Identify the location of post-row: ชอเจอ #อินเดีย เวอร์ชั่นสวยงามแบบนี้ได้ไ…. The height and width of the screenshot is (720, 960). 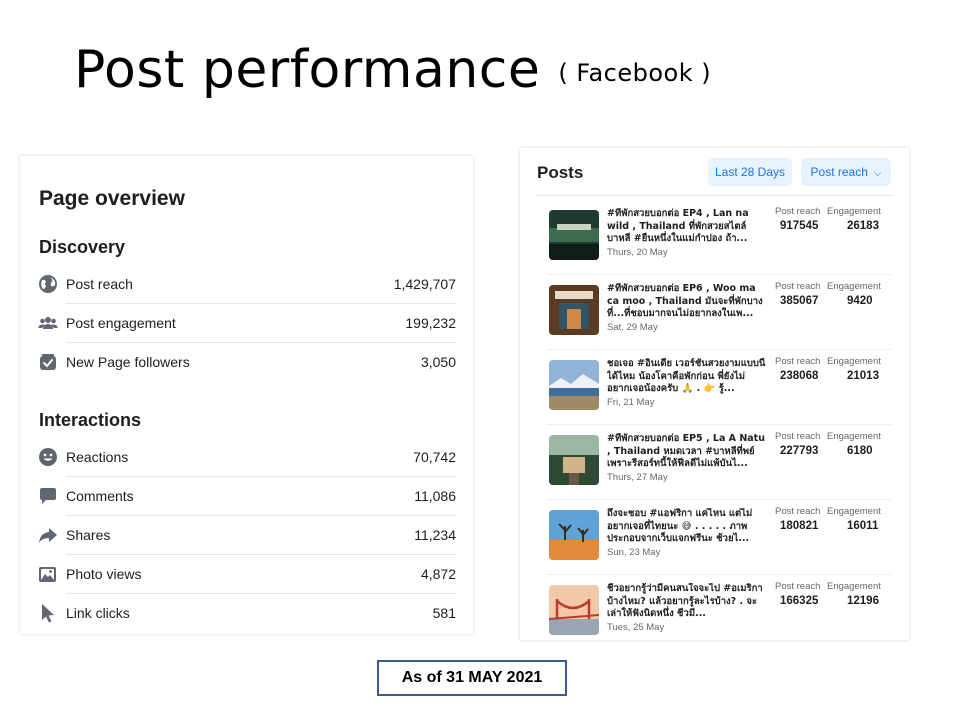
(718, 387).